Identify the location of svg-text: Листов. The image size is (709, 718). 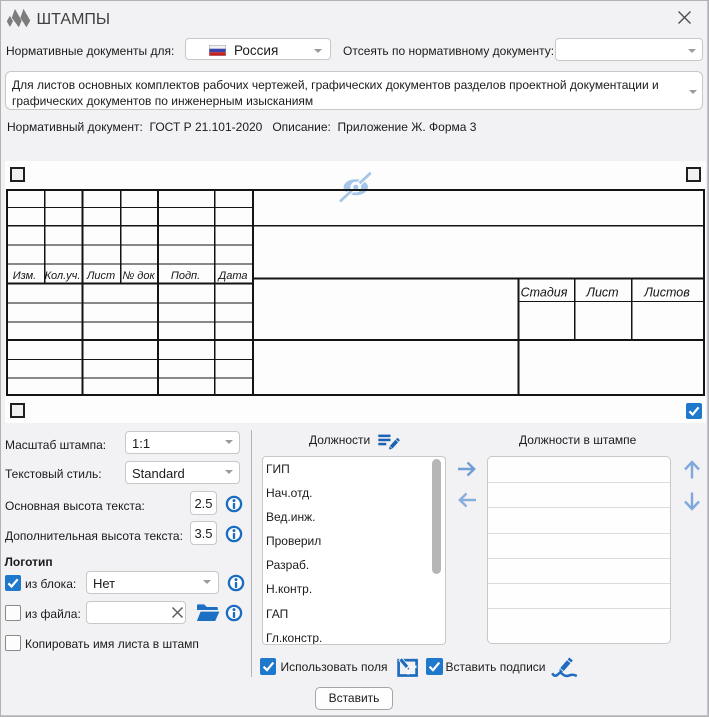
(666, 293).